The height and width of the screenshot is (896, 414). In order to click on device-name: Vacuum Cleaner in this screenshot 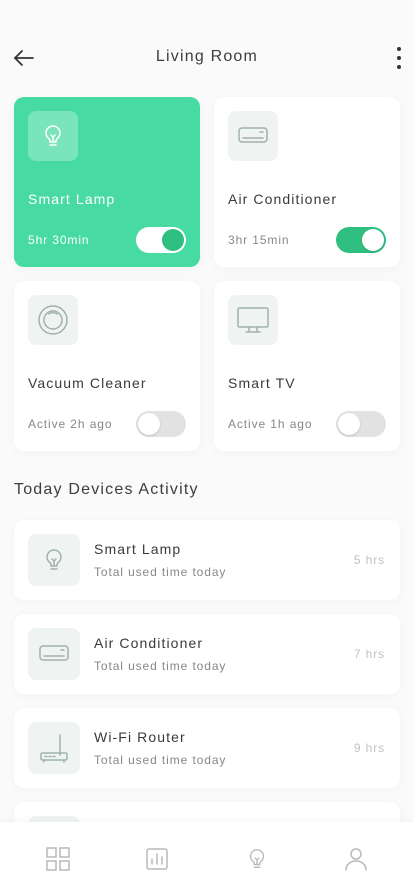, I will do `click(87, 383)`.